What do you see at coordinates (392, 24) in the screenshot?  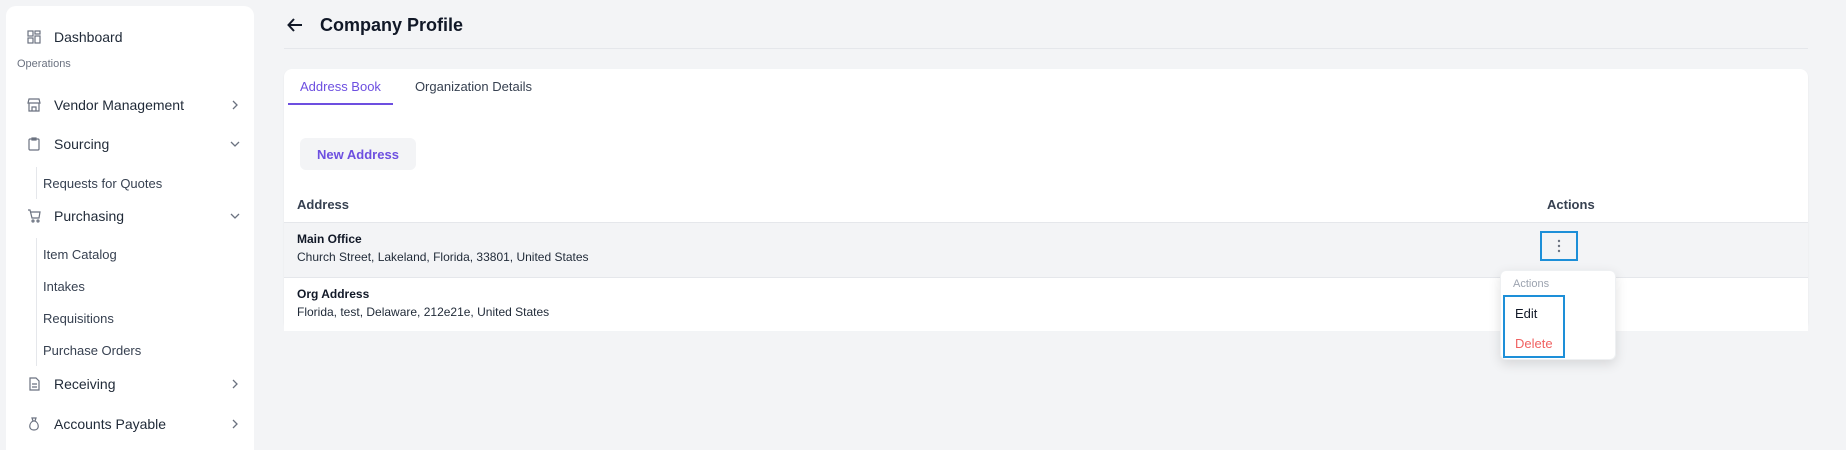 I see `page-title: Company Profile` at bounding box center [392, 24].